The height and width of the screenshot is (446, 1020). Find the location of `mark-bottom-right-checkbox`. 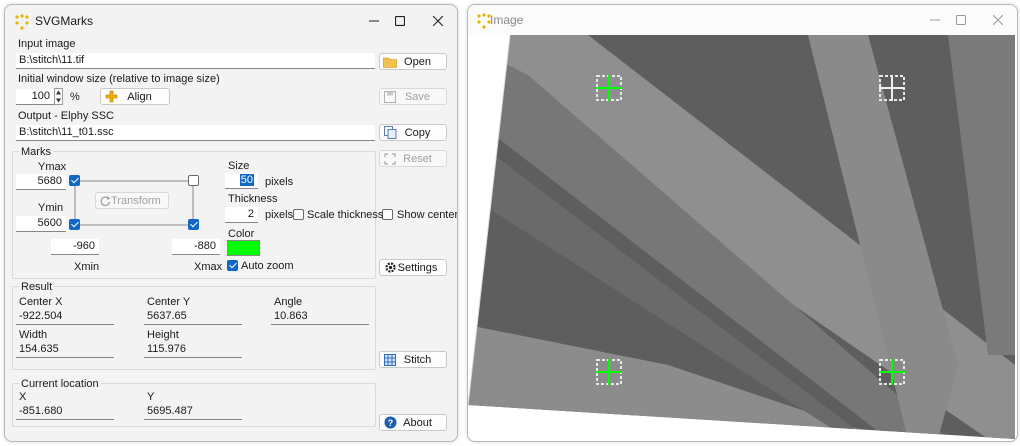

mark-bottom-right-checkbox is located at coordinates (193, 224).